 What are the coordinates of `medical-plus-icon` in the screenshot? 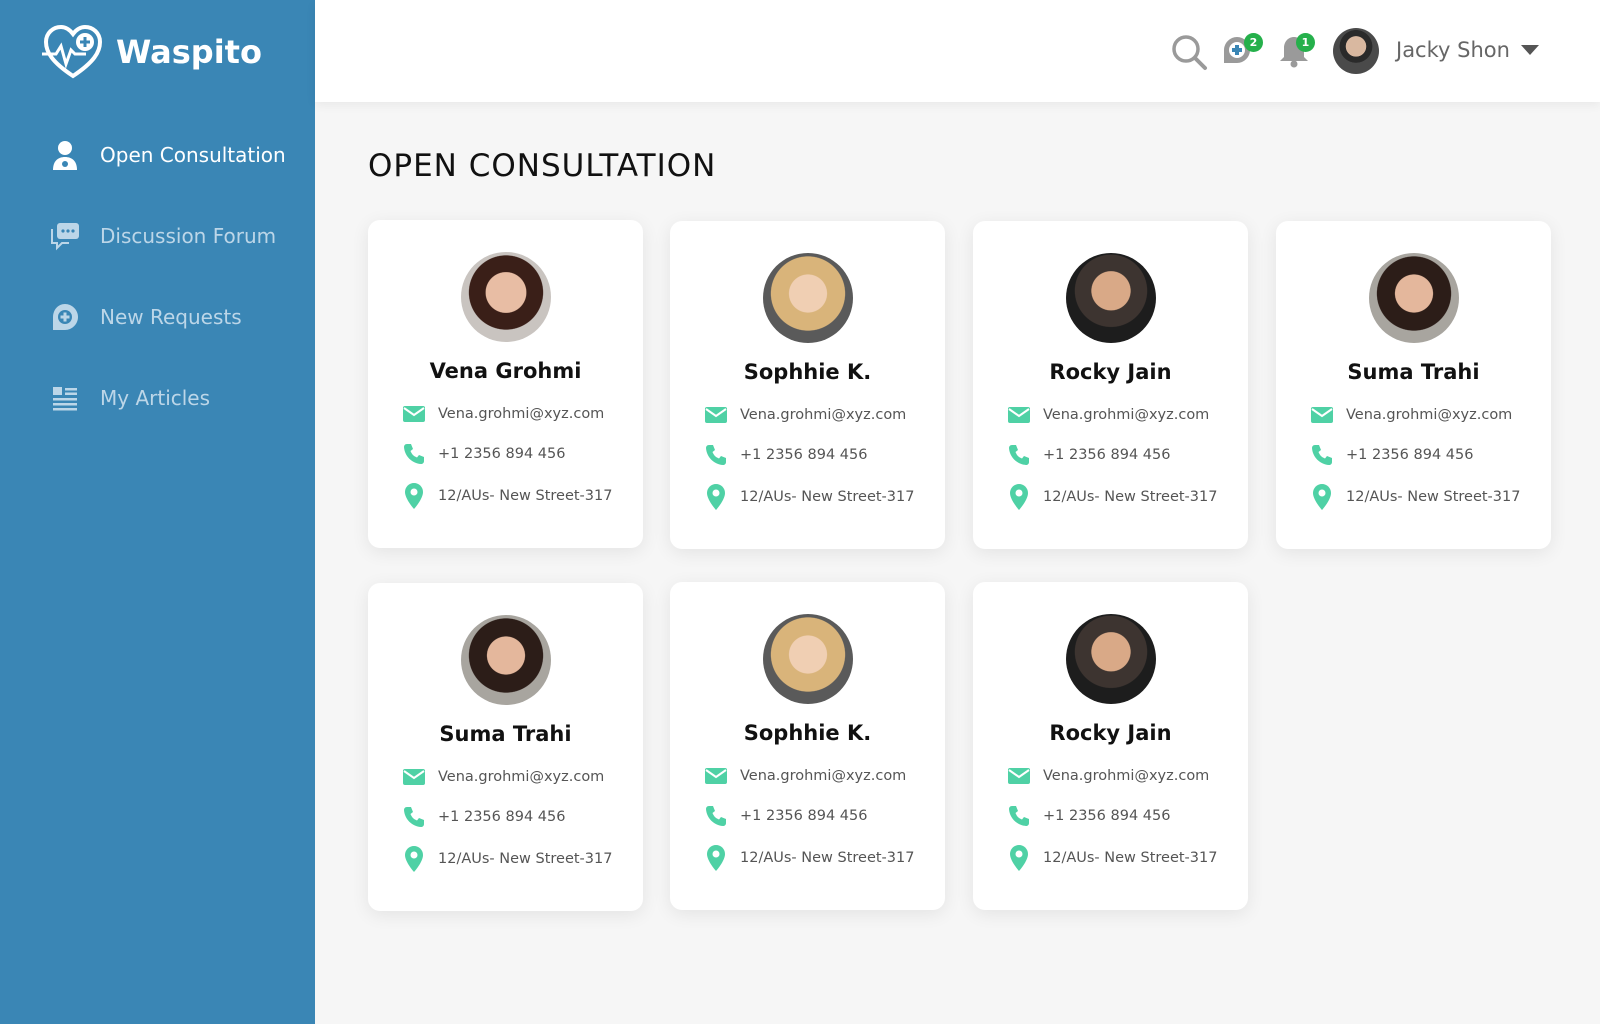 It's located at (65, 317).